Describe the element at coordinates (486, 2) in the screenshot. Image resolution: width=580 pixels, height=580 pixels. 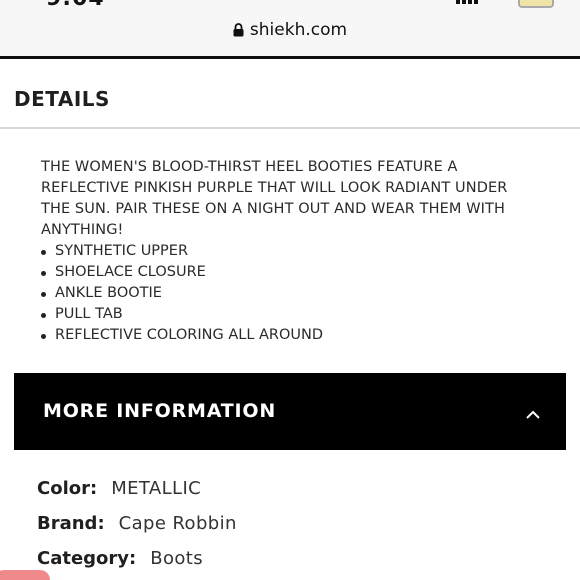
I see `signal-icon` at that location.